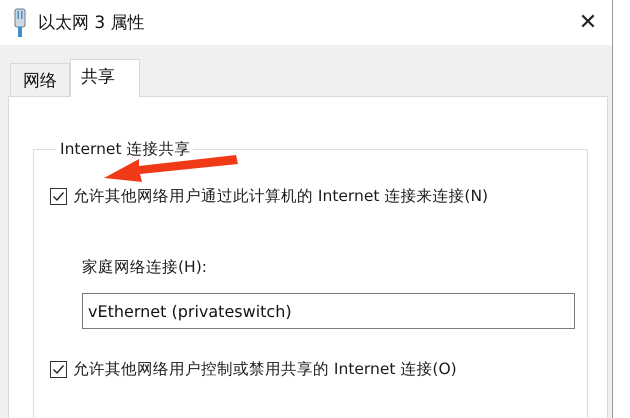  What do you see at coordinates (588, 22) in the screenshot?
I see `close-icon: ✕` at bounding box center [588, 22].